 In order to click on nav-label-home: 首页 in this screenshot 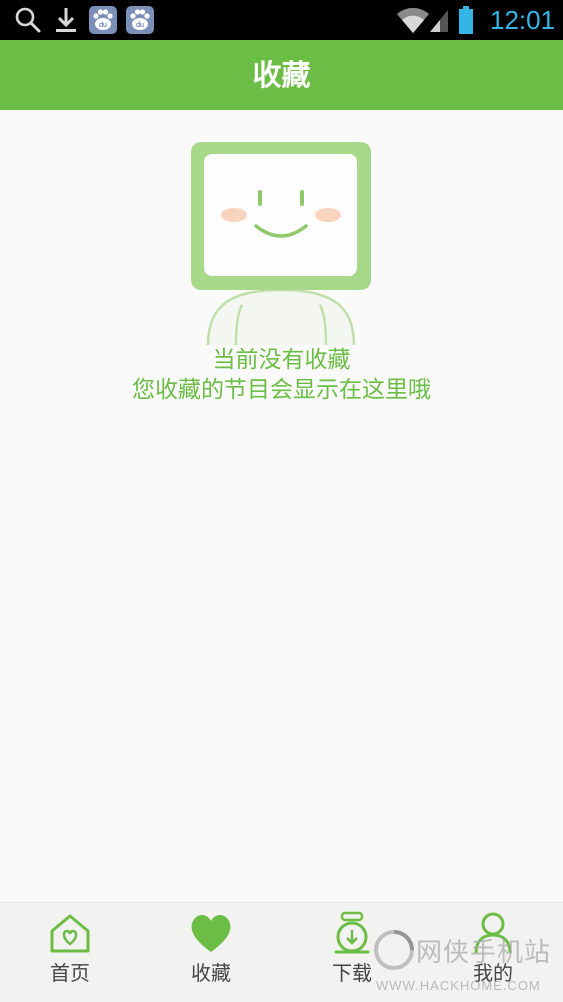, I will do `click(70, 973)`.